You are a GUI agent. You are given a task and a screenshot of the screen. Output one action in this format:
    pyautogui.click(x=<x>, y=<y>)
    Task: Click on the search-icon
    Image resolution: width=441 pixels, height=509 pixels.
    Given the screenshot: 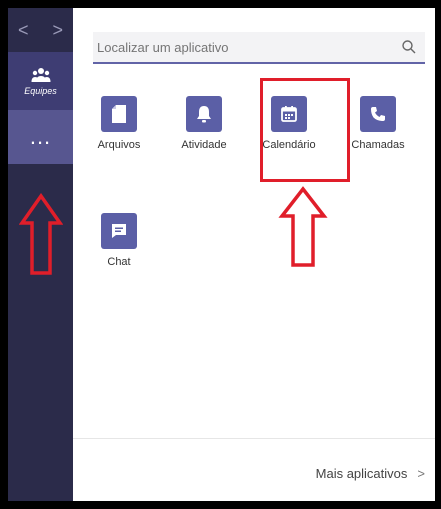 What is the action you would take?
    pyautogui.click(x=409, y=47)
    